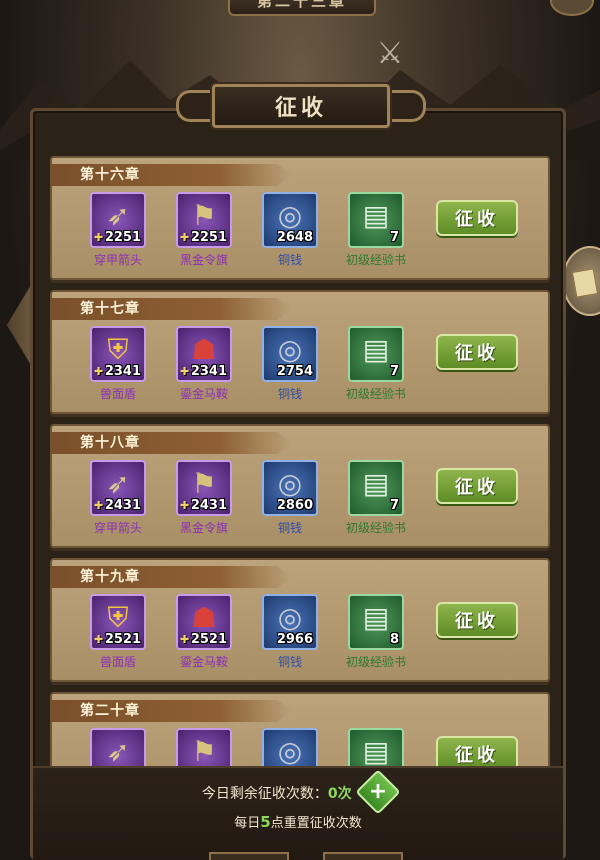 The height and width of the screenshot is (860, 600). Describe the element at coordinates (294, 639) in the screenshot. I see `item-quantity: 2966` at that location.